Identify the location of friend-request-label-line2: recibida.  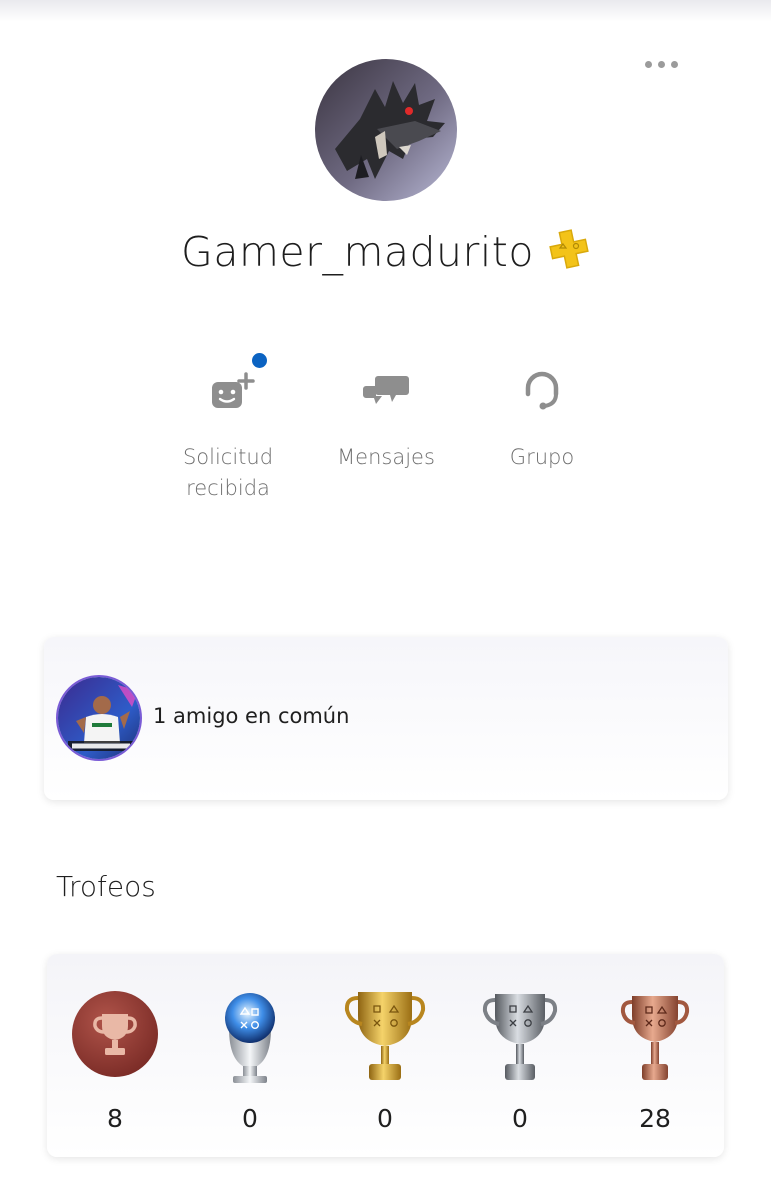
(228, 488).